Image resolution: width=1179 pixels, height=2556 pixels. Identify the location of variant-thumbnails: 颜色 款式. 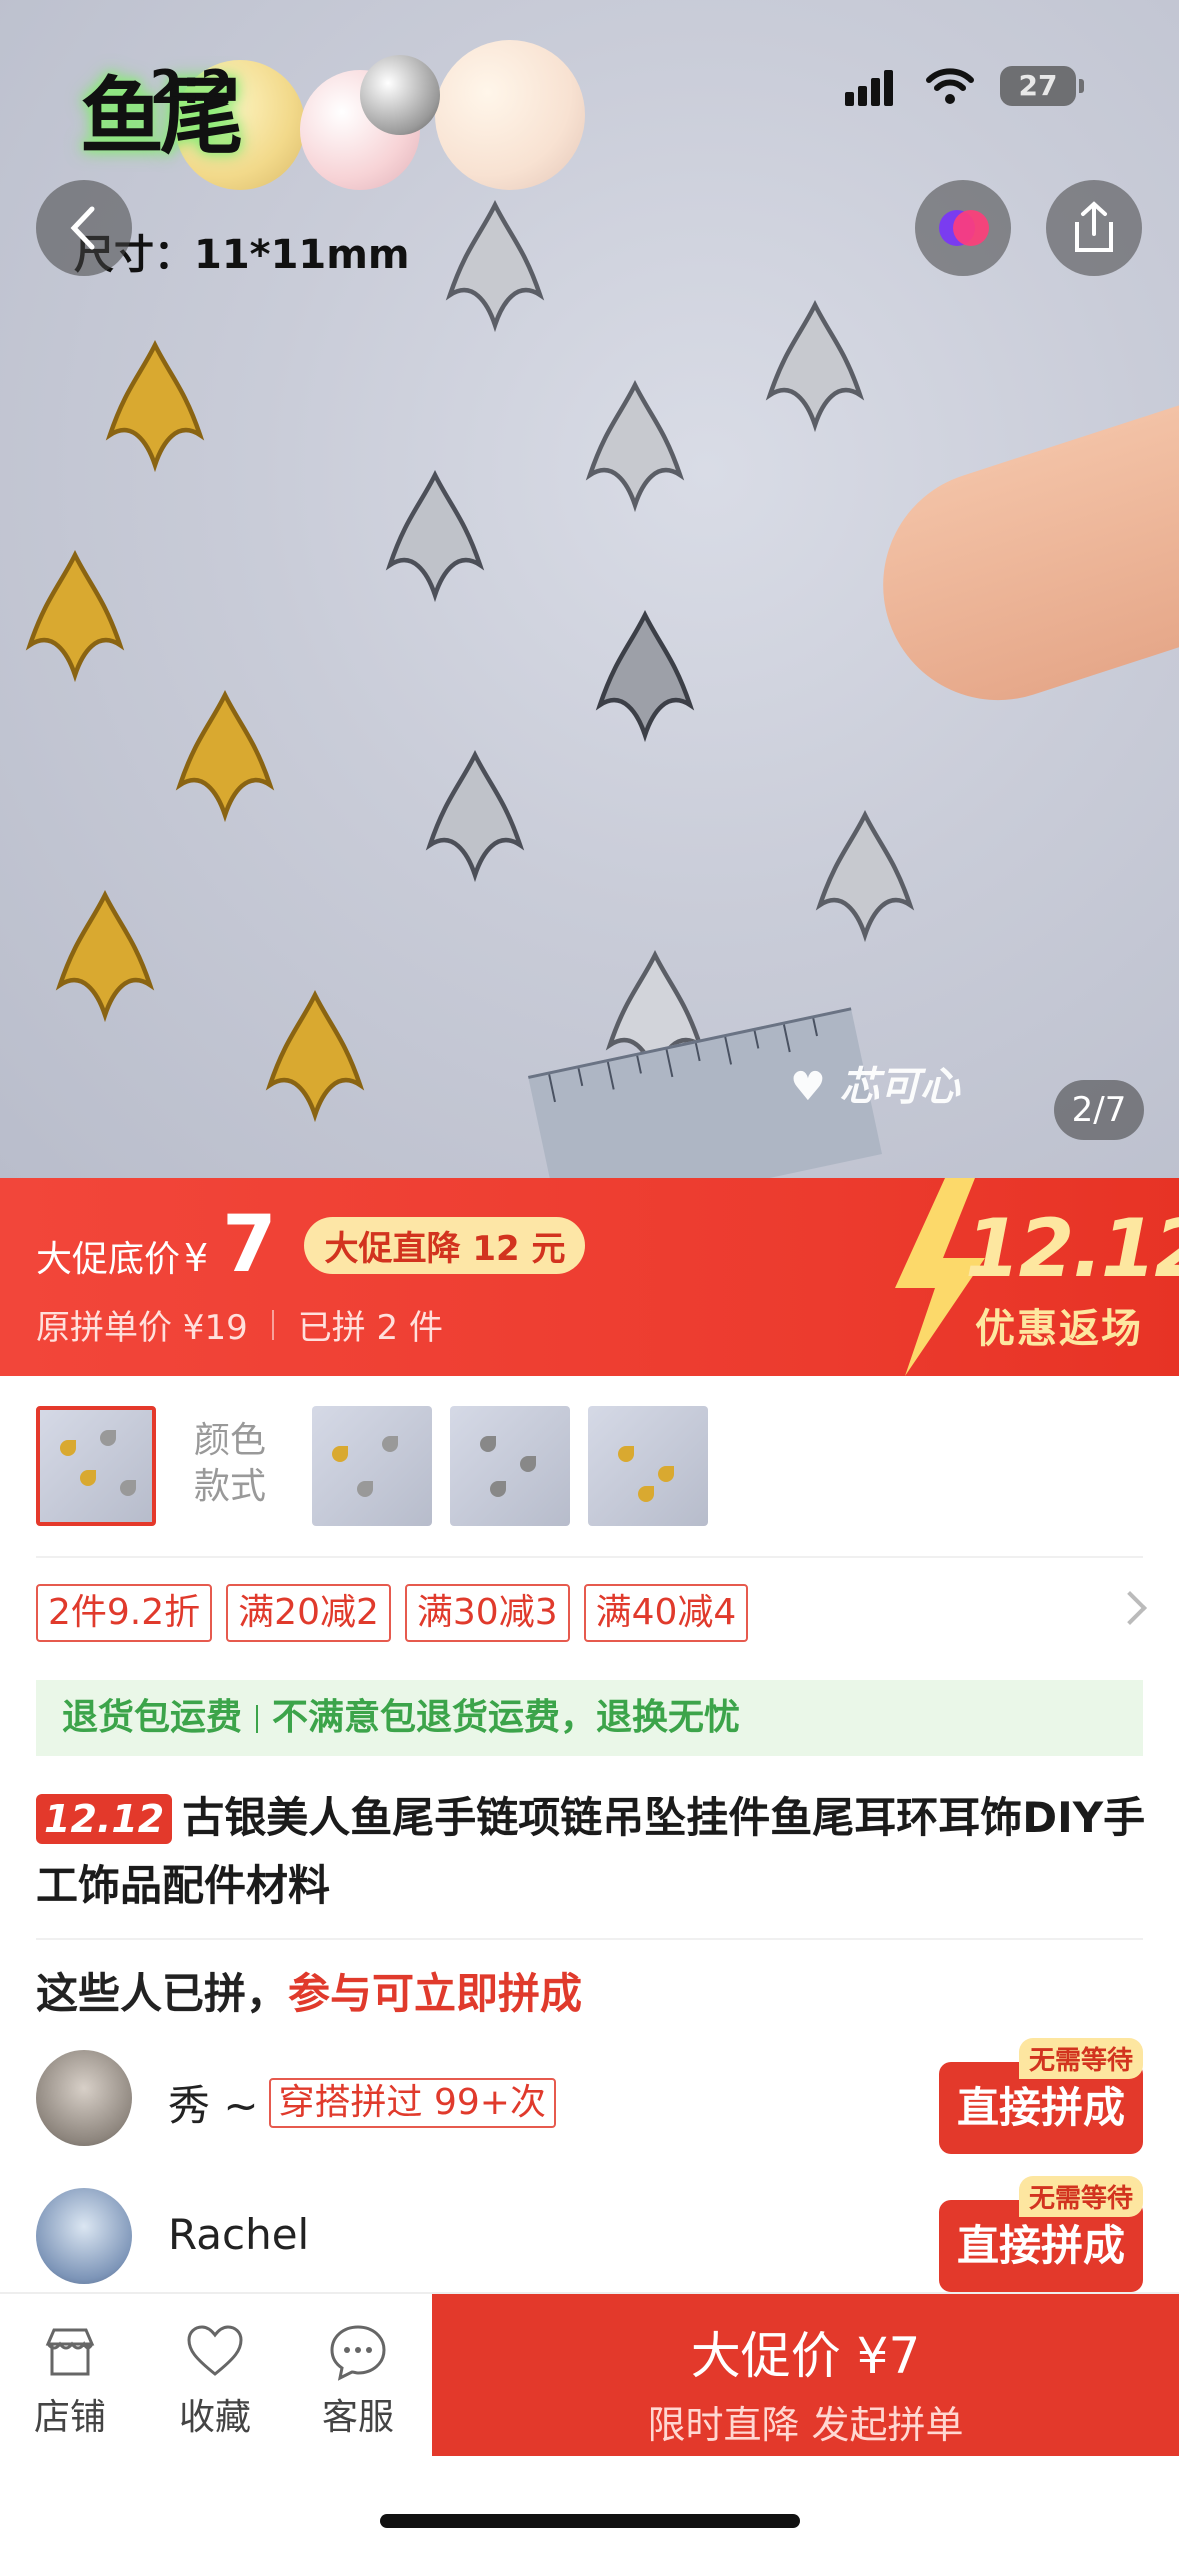
(589, 1466).